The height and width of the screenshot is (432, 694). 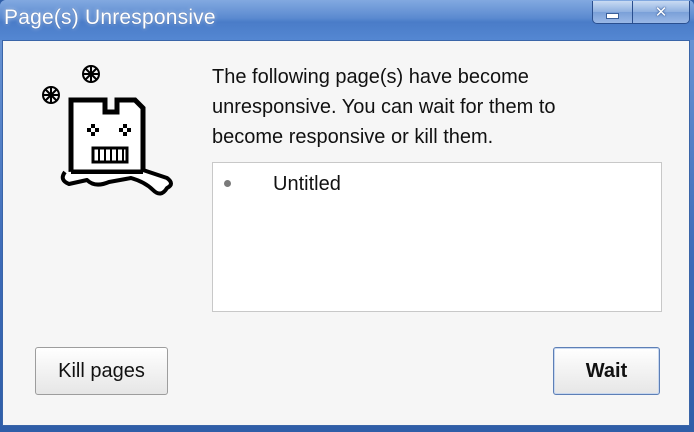 I want to click on title-bar: Page(s) Unresponsive ✕, so click(x=347, y=20).